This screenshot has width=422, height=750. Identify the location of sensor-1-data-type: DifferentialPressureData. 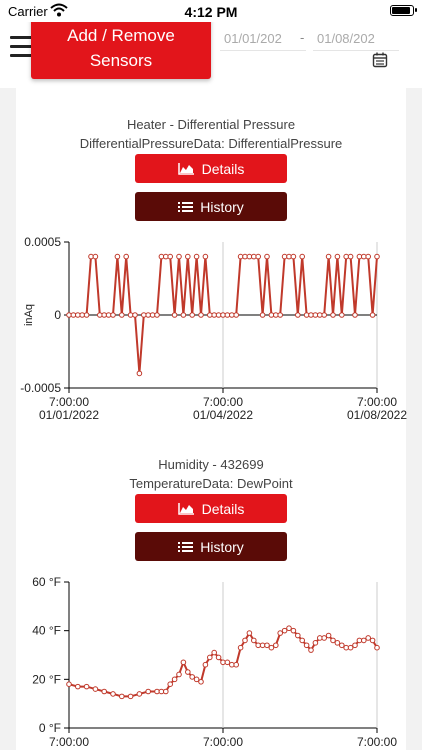
(211, 143).